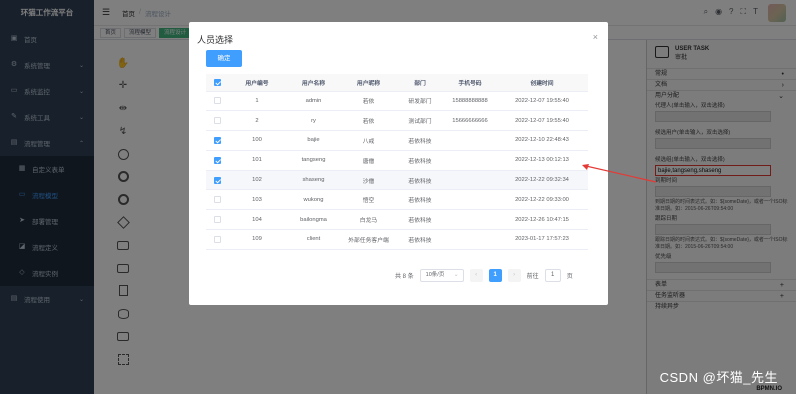  Describe the element at coordinates (397, 180) in the screenshot. I see `table-row: 102 shaseng 沙僧 若依科技 2022-12-22 09:32:34` at that location.